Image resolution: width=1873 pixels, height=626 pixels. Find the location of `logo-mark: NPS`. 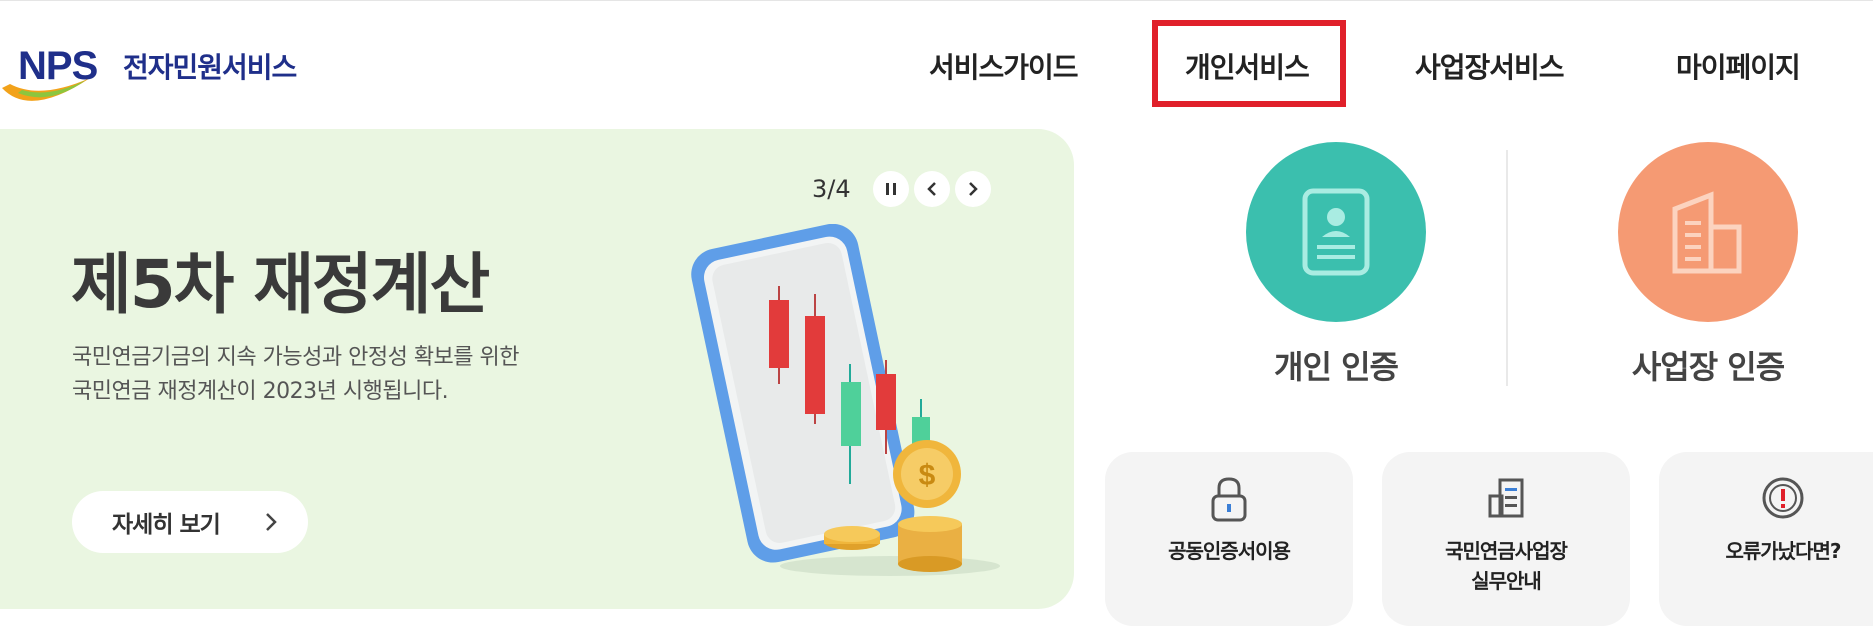

logo-mark: NPS is located at coordinates (58, 66).